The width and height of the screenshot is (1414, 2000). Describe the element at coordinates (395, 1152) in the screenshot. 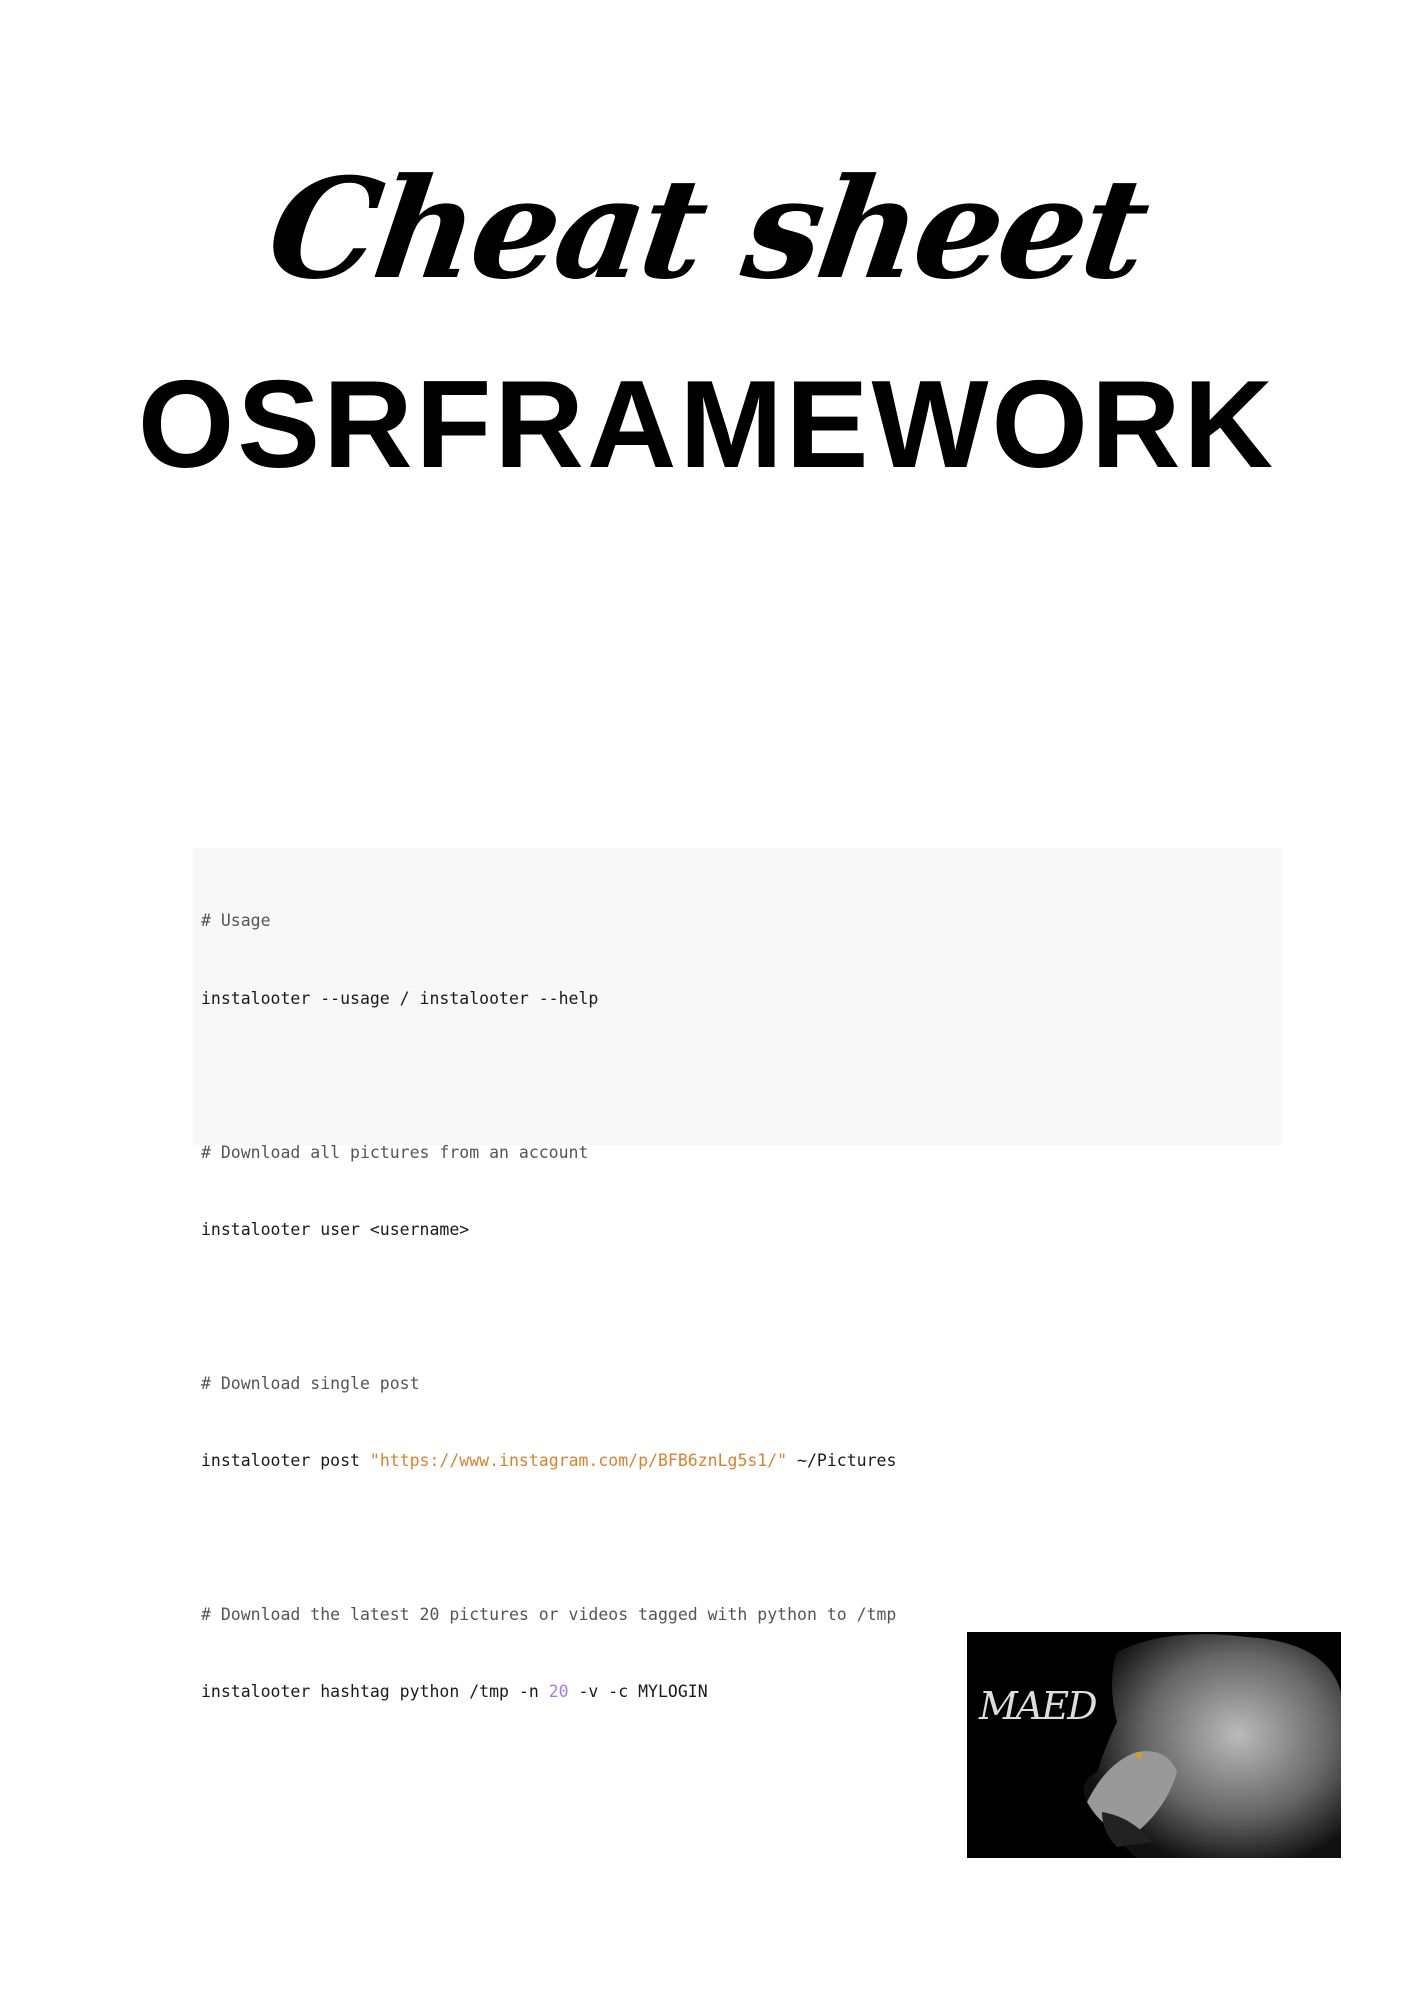

I see `code-comment: # Download all pictures from an account` at that location.